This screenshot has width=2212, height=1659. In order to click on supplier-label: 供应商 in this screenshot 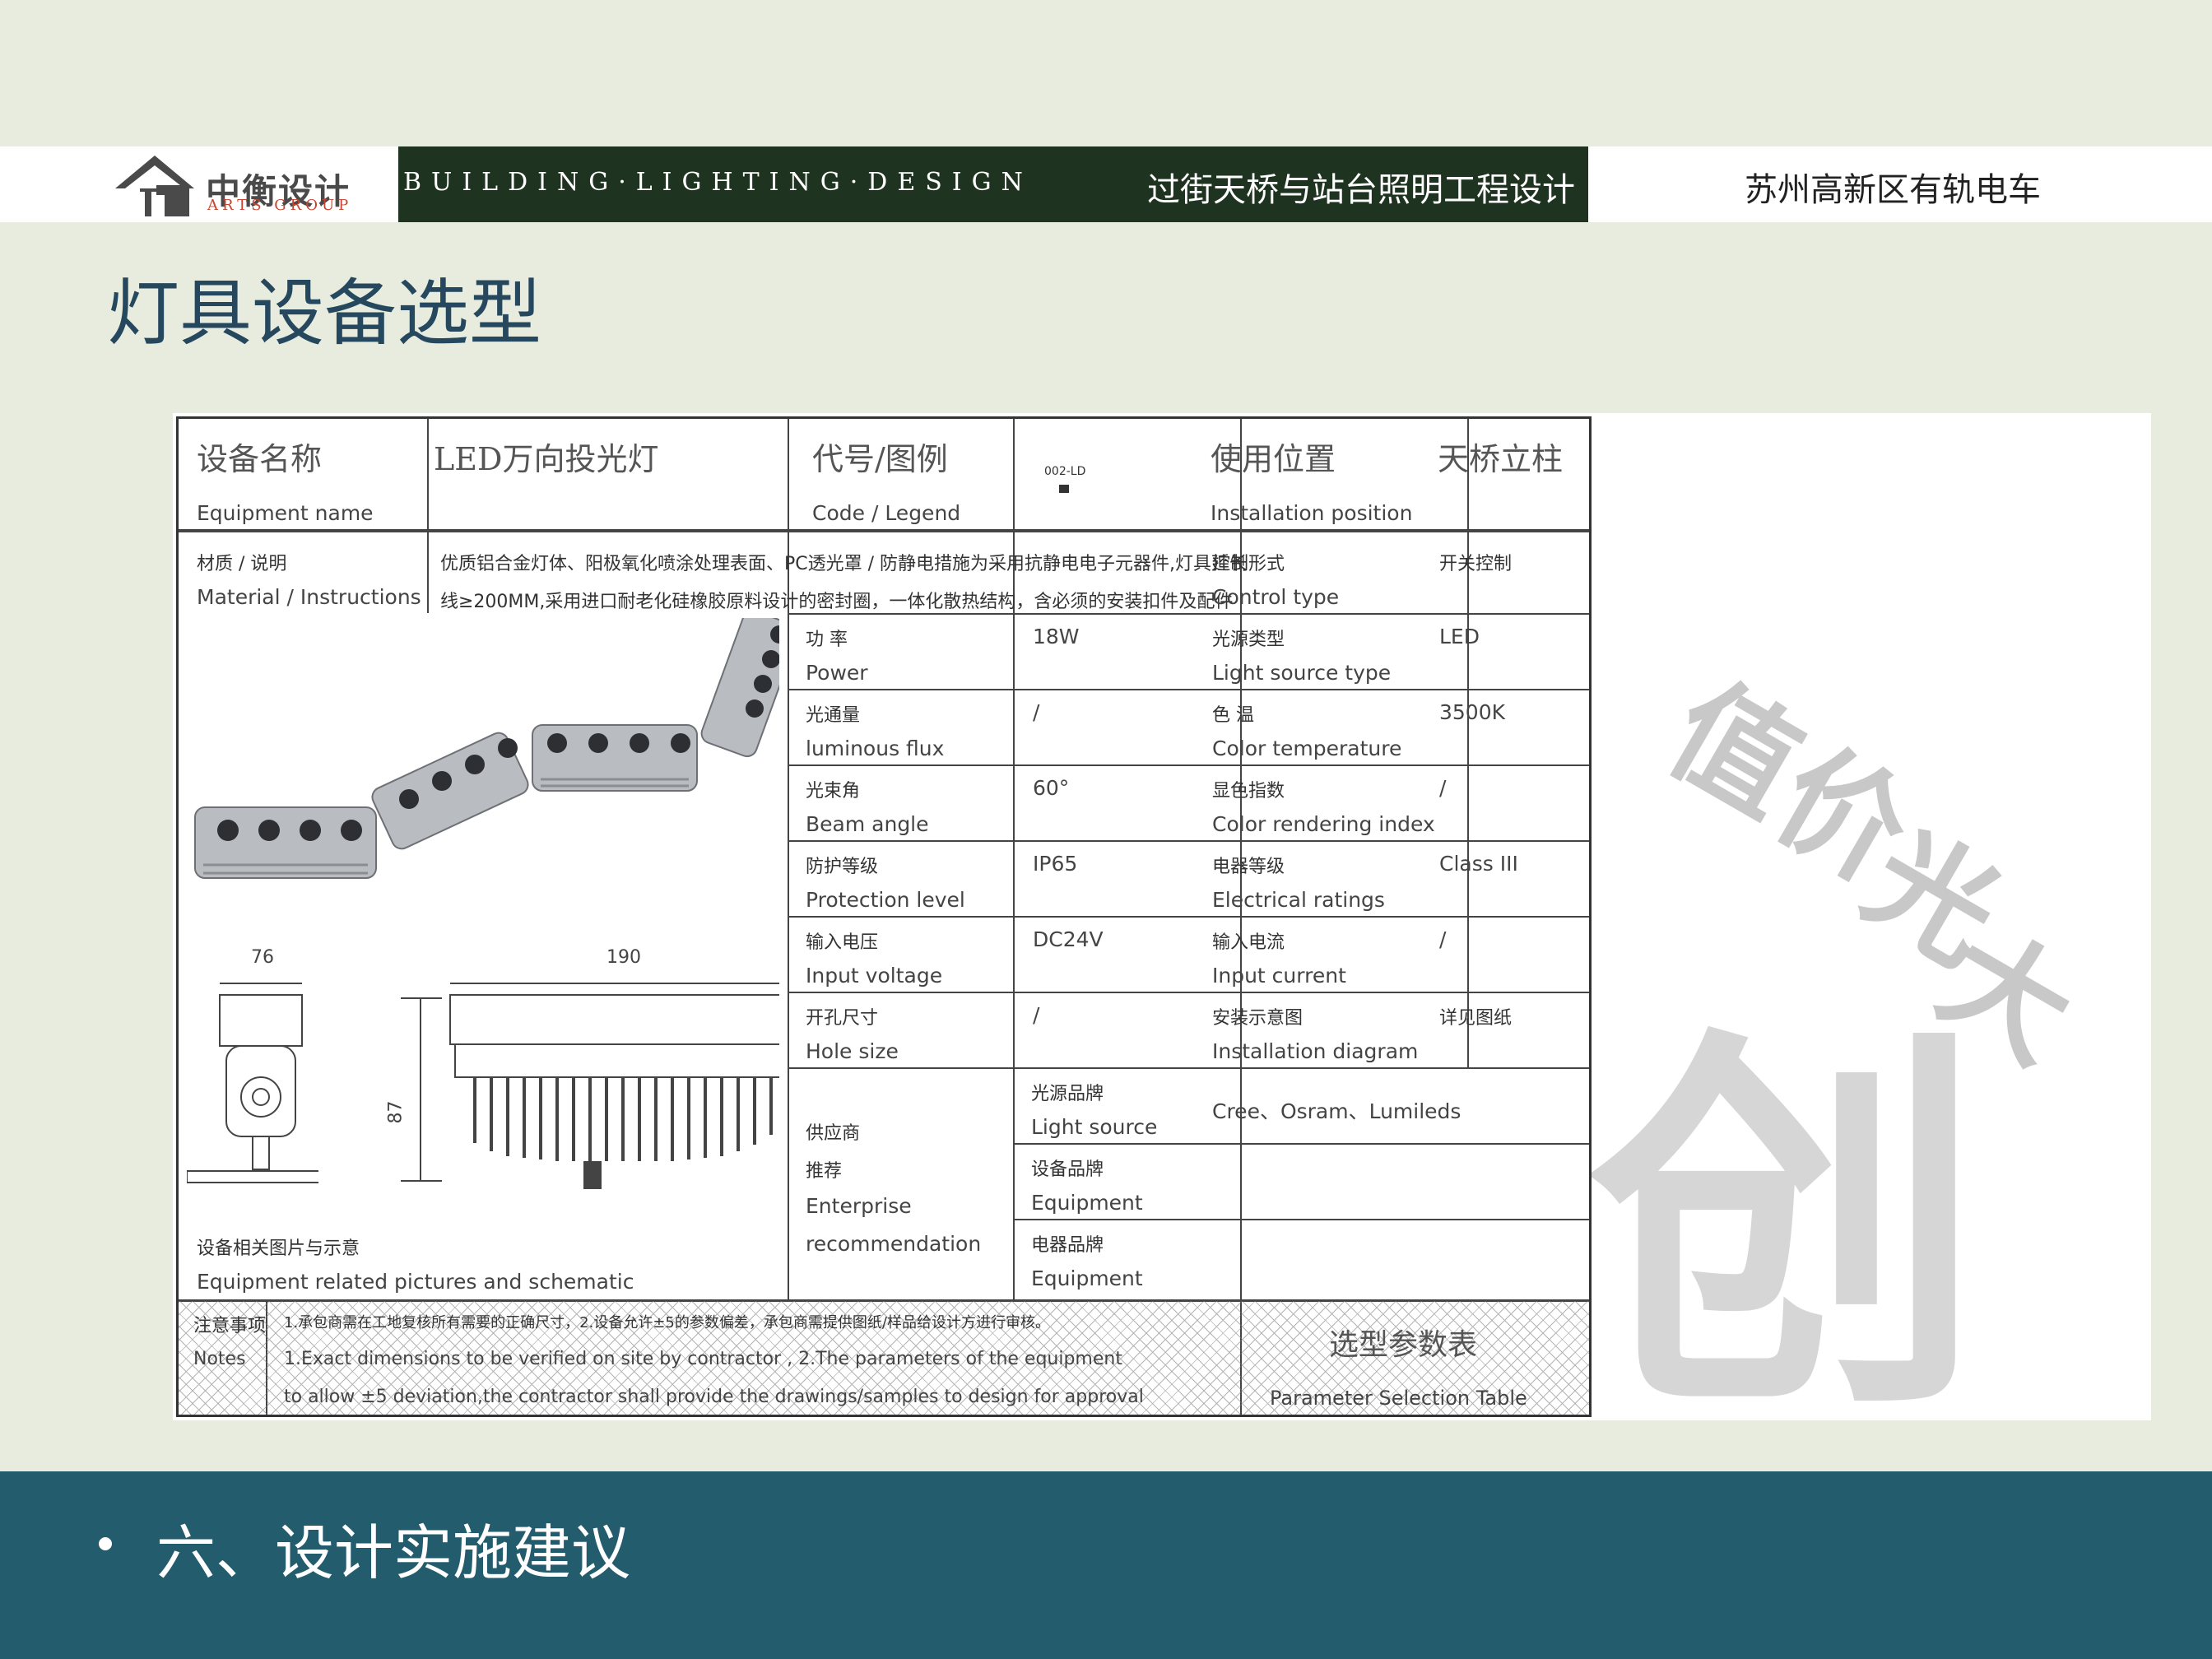, I will do `click(833, 1133)`.